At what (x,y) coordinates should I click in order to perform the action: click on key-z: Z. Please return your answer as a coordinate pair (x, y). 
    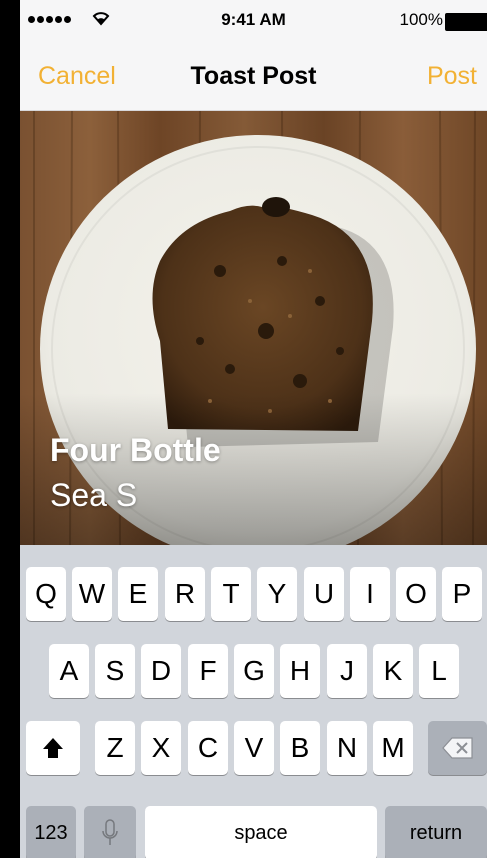
    Looking at the image, I should click on (115, 748).